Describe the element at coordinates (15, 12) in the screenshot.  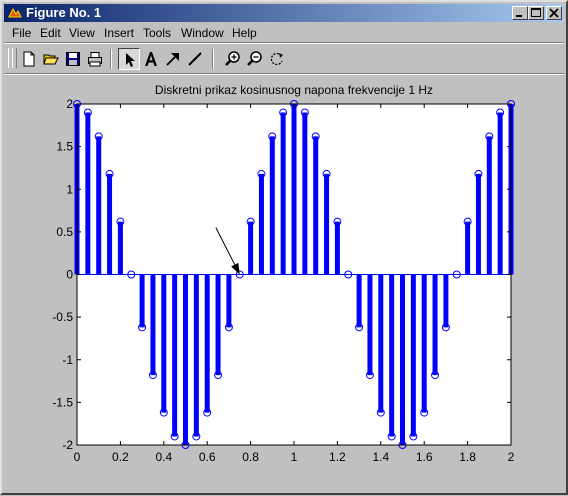
I see `matlab-icon` at that location.